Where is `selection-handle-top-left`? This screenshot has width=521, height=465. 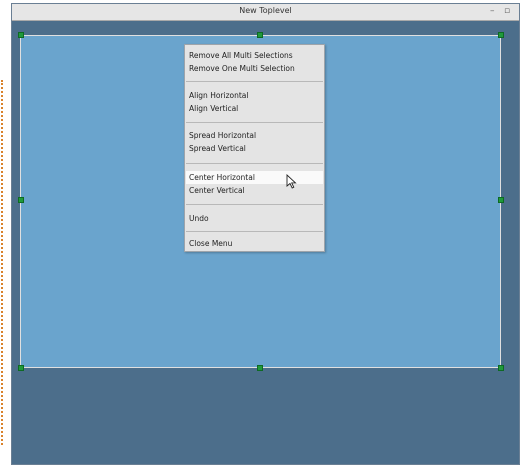 selection-handle-top-left is located at coordinates (21, 35).